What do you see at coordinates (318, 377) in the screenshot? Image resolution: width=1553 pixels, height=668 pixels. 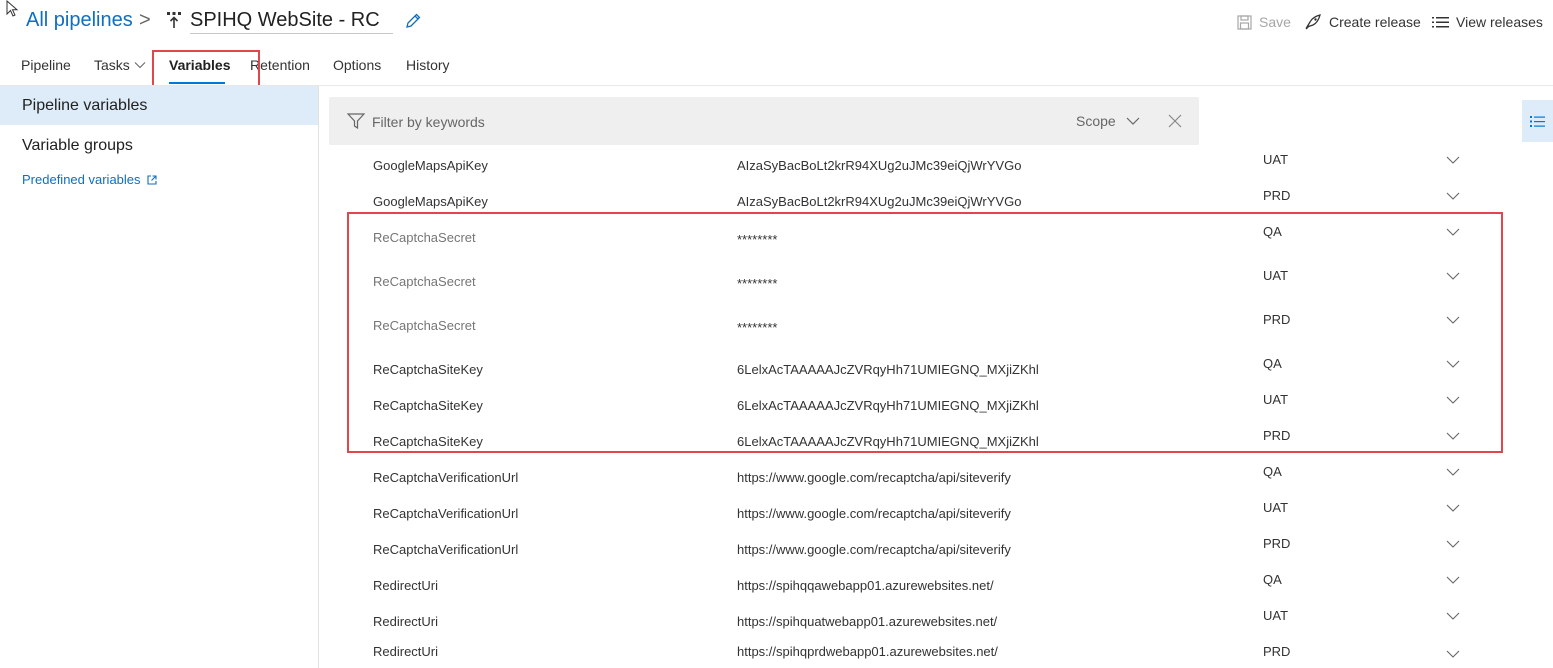 I see `nav-divider` at bounding box center [318, 377].